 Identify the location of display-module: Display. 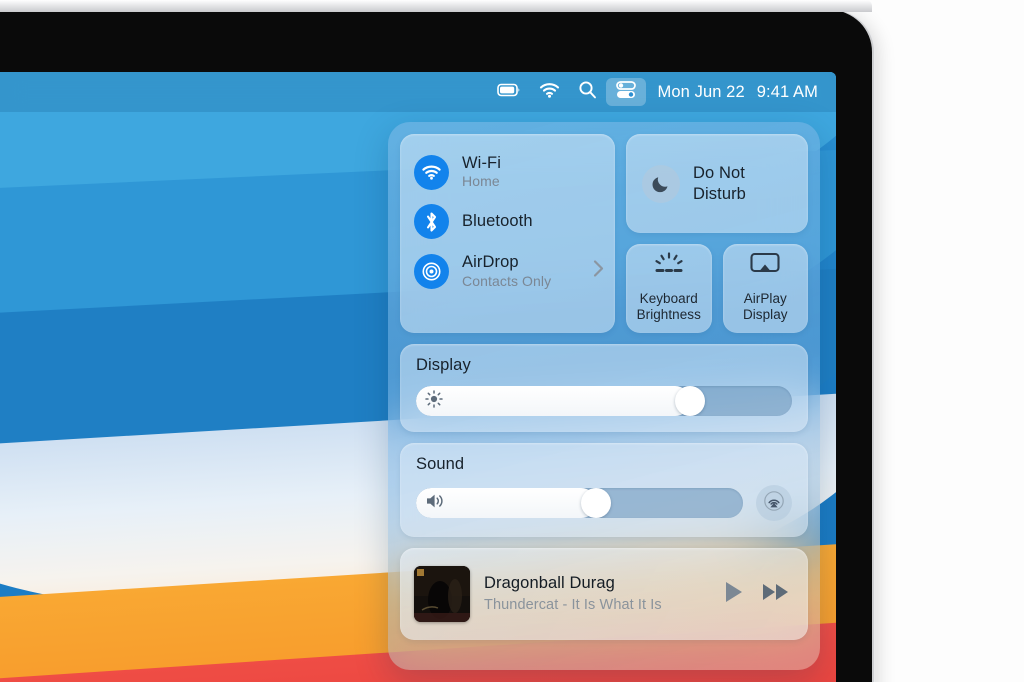
(604, 388).